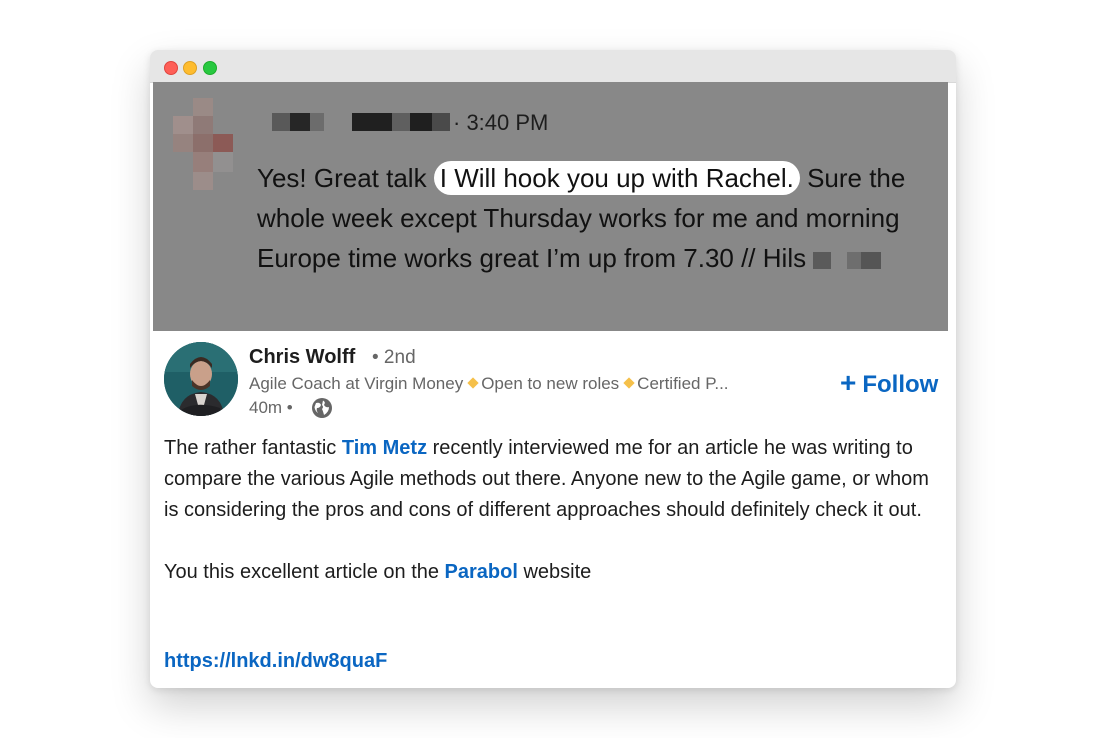 This screenshot has width=1106, height=738. I want to click on signoff-redacted, so click(847, 258).